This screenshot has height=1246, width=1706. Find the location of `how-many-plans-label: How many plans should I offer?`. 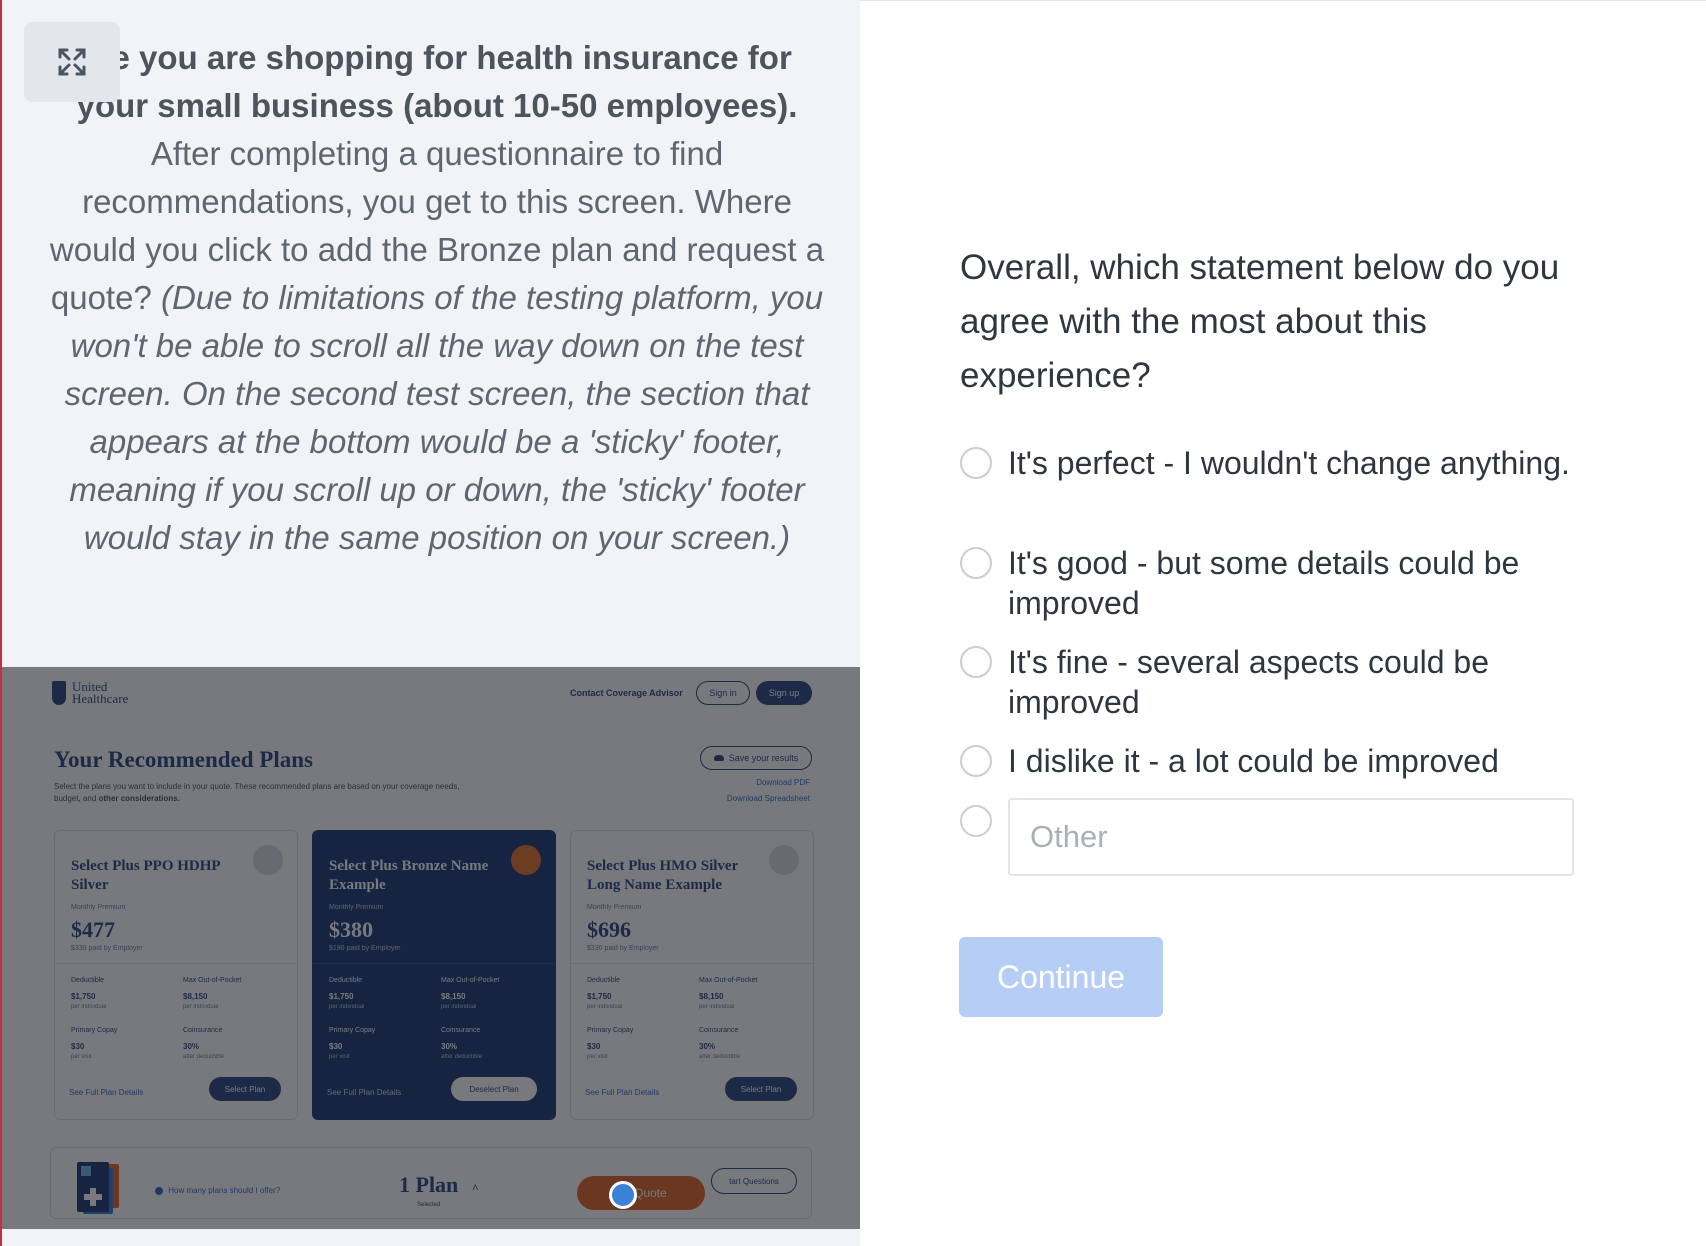

how-many-plans-label: How many plans should I offer? is located at coordinates (224, 1190).